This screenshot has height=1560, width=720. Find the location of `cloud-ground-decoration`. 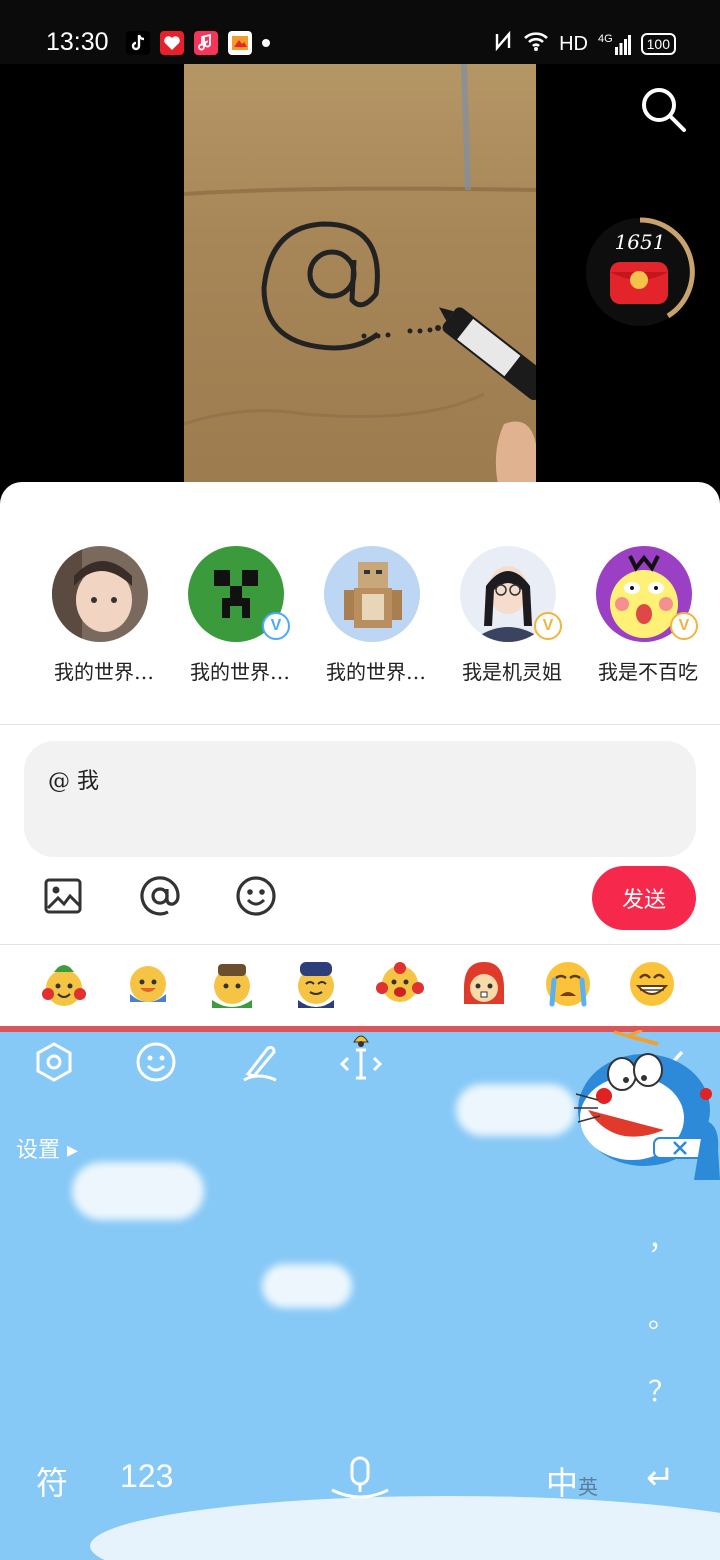

cloud-ground-decoration is located at coordinates (405, 1528).